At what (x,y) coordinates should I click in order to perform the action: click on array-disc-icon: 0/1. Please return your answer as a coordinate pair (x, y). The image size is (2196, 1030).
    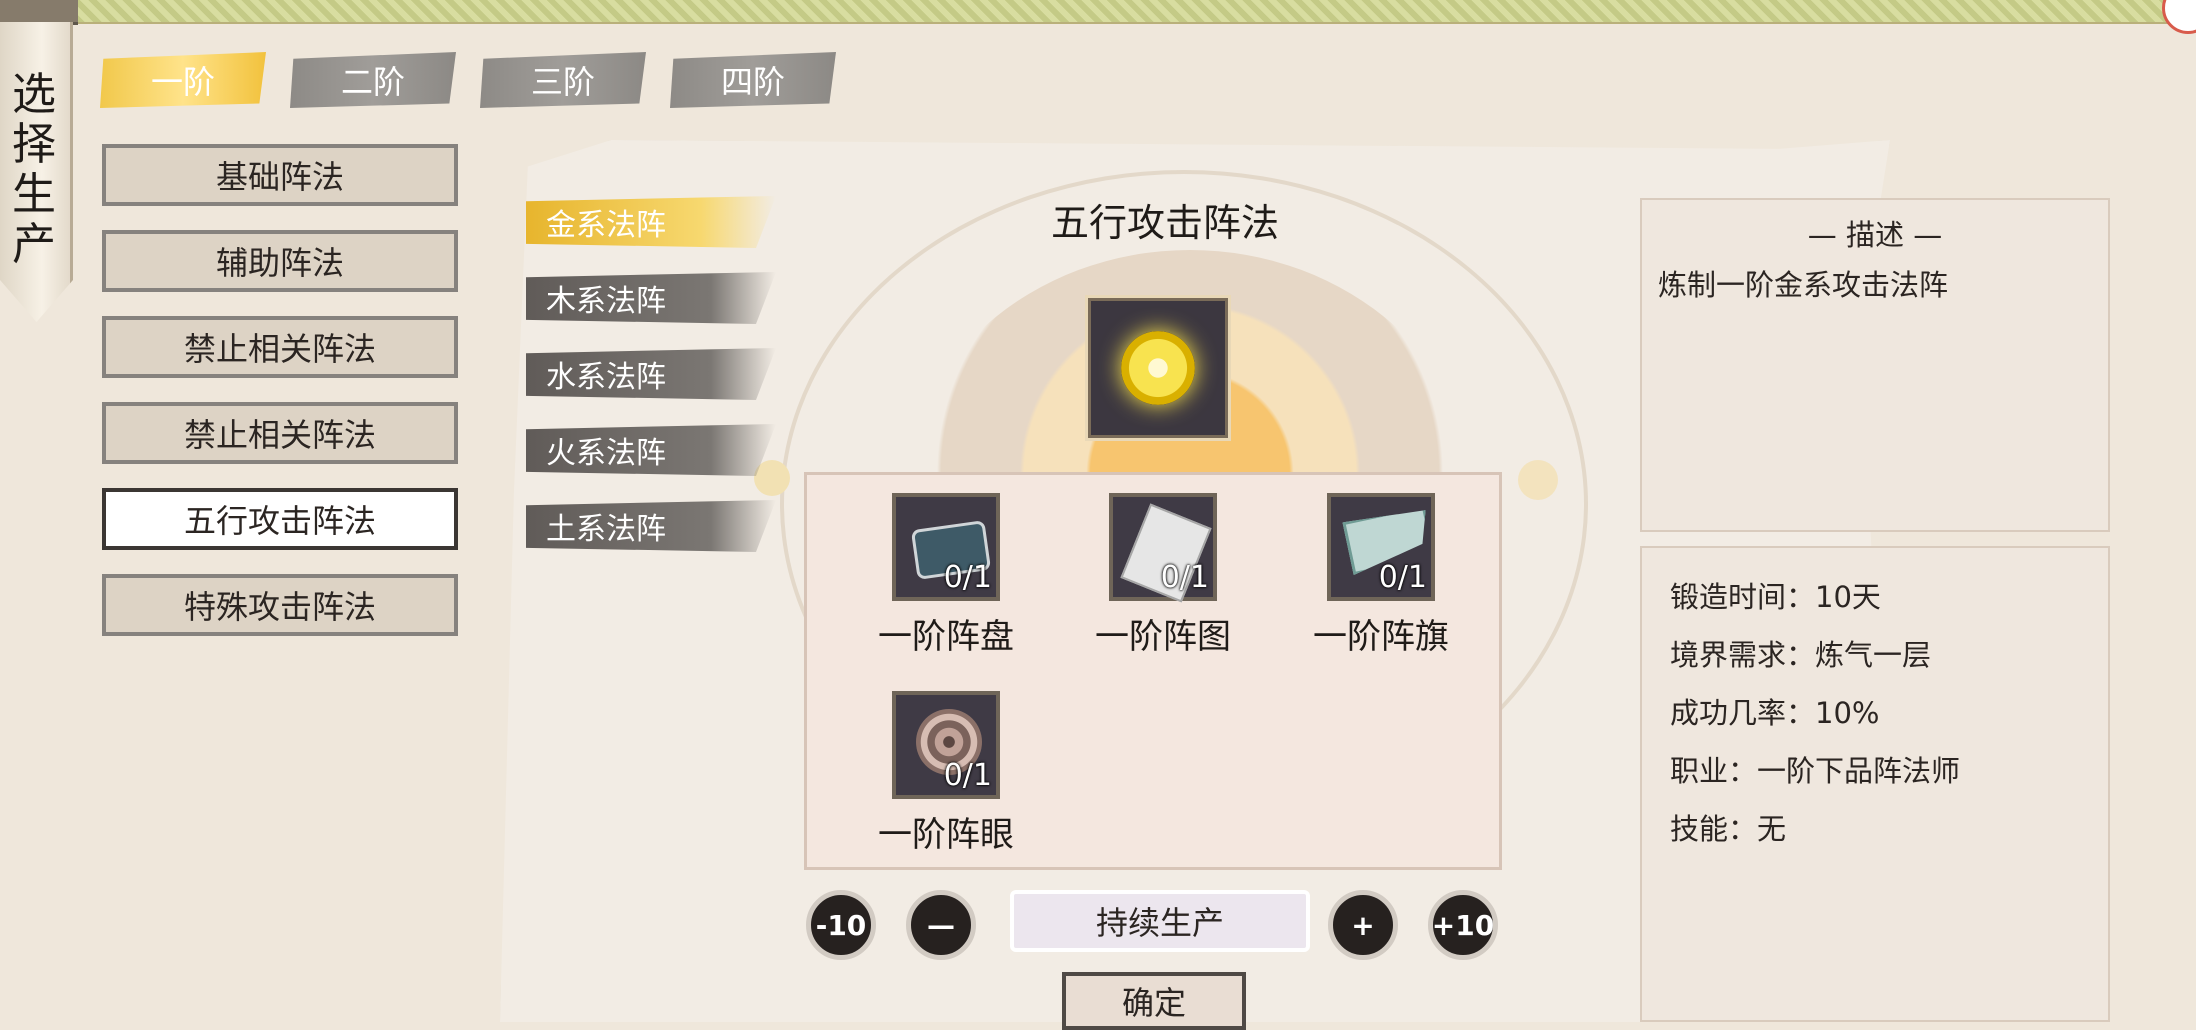
    Looking at the image, I should click on (946, 547).